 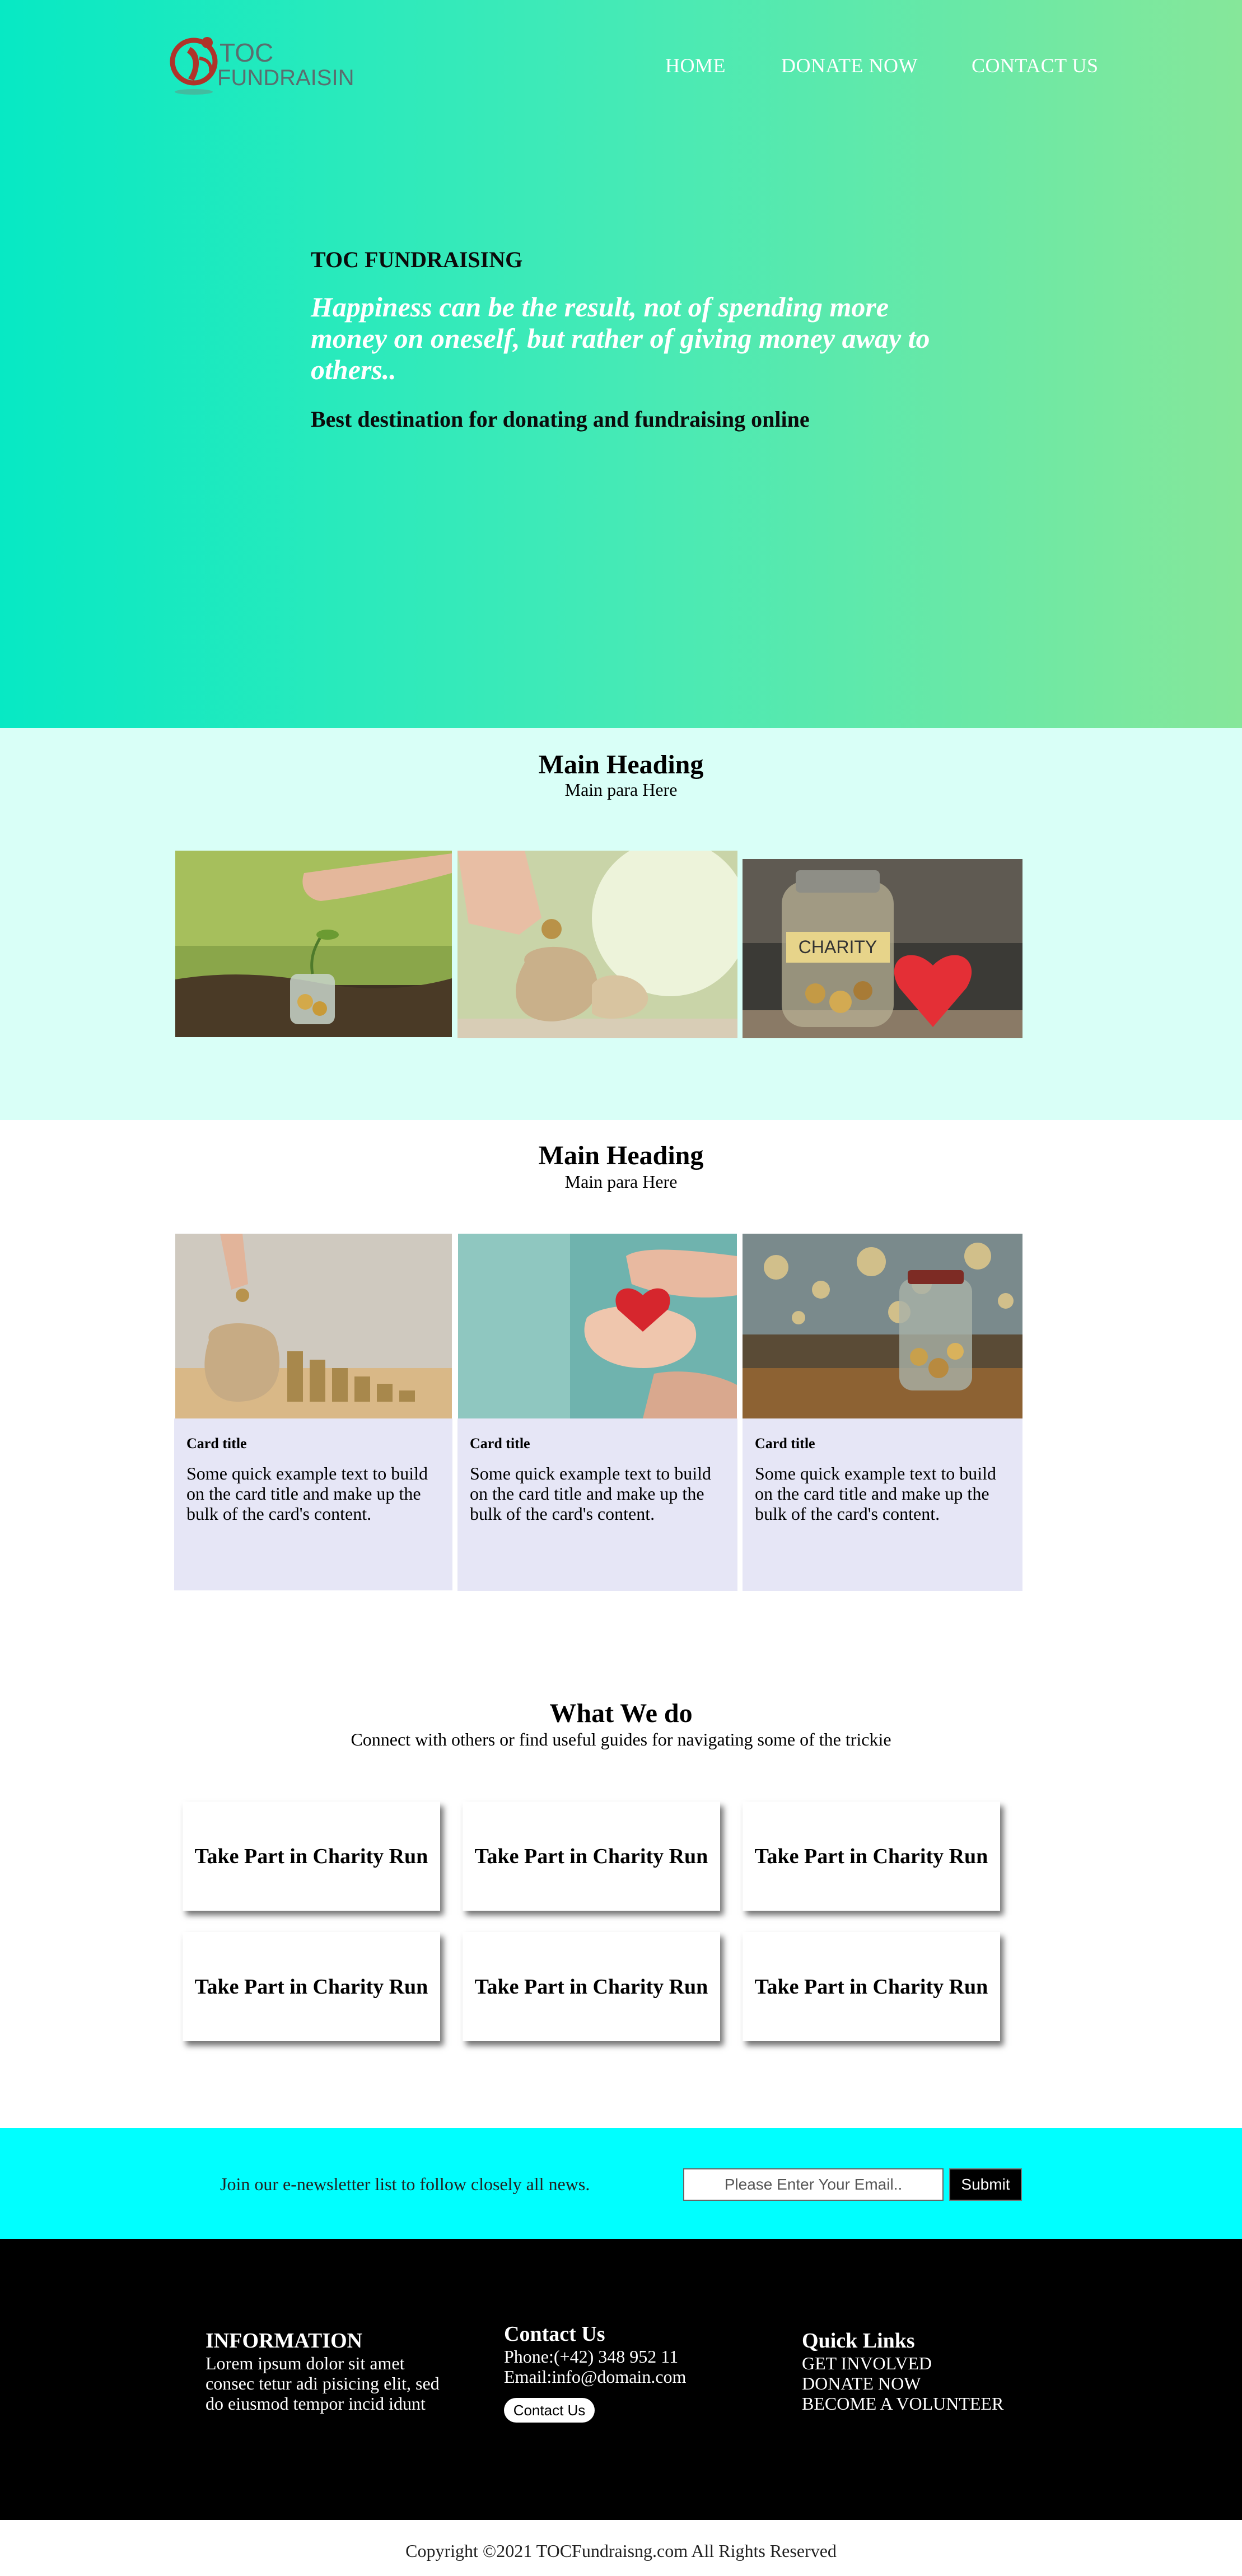 I want to click on footer-links-title: Quick Links, so click(x=858, y=2341).